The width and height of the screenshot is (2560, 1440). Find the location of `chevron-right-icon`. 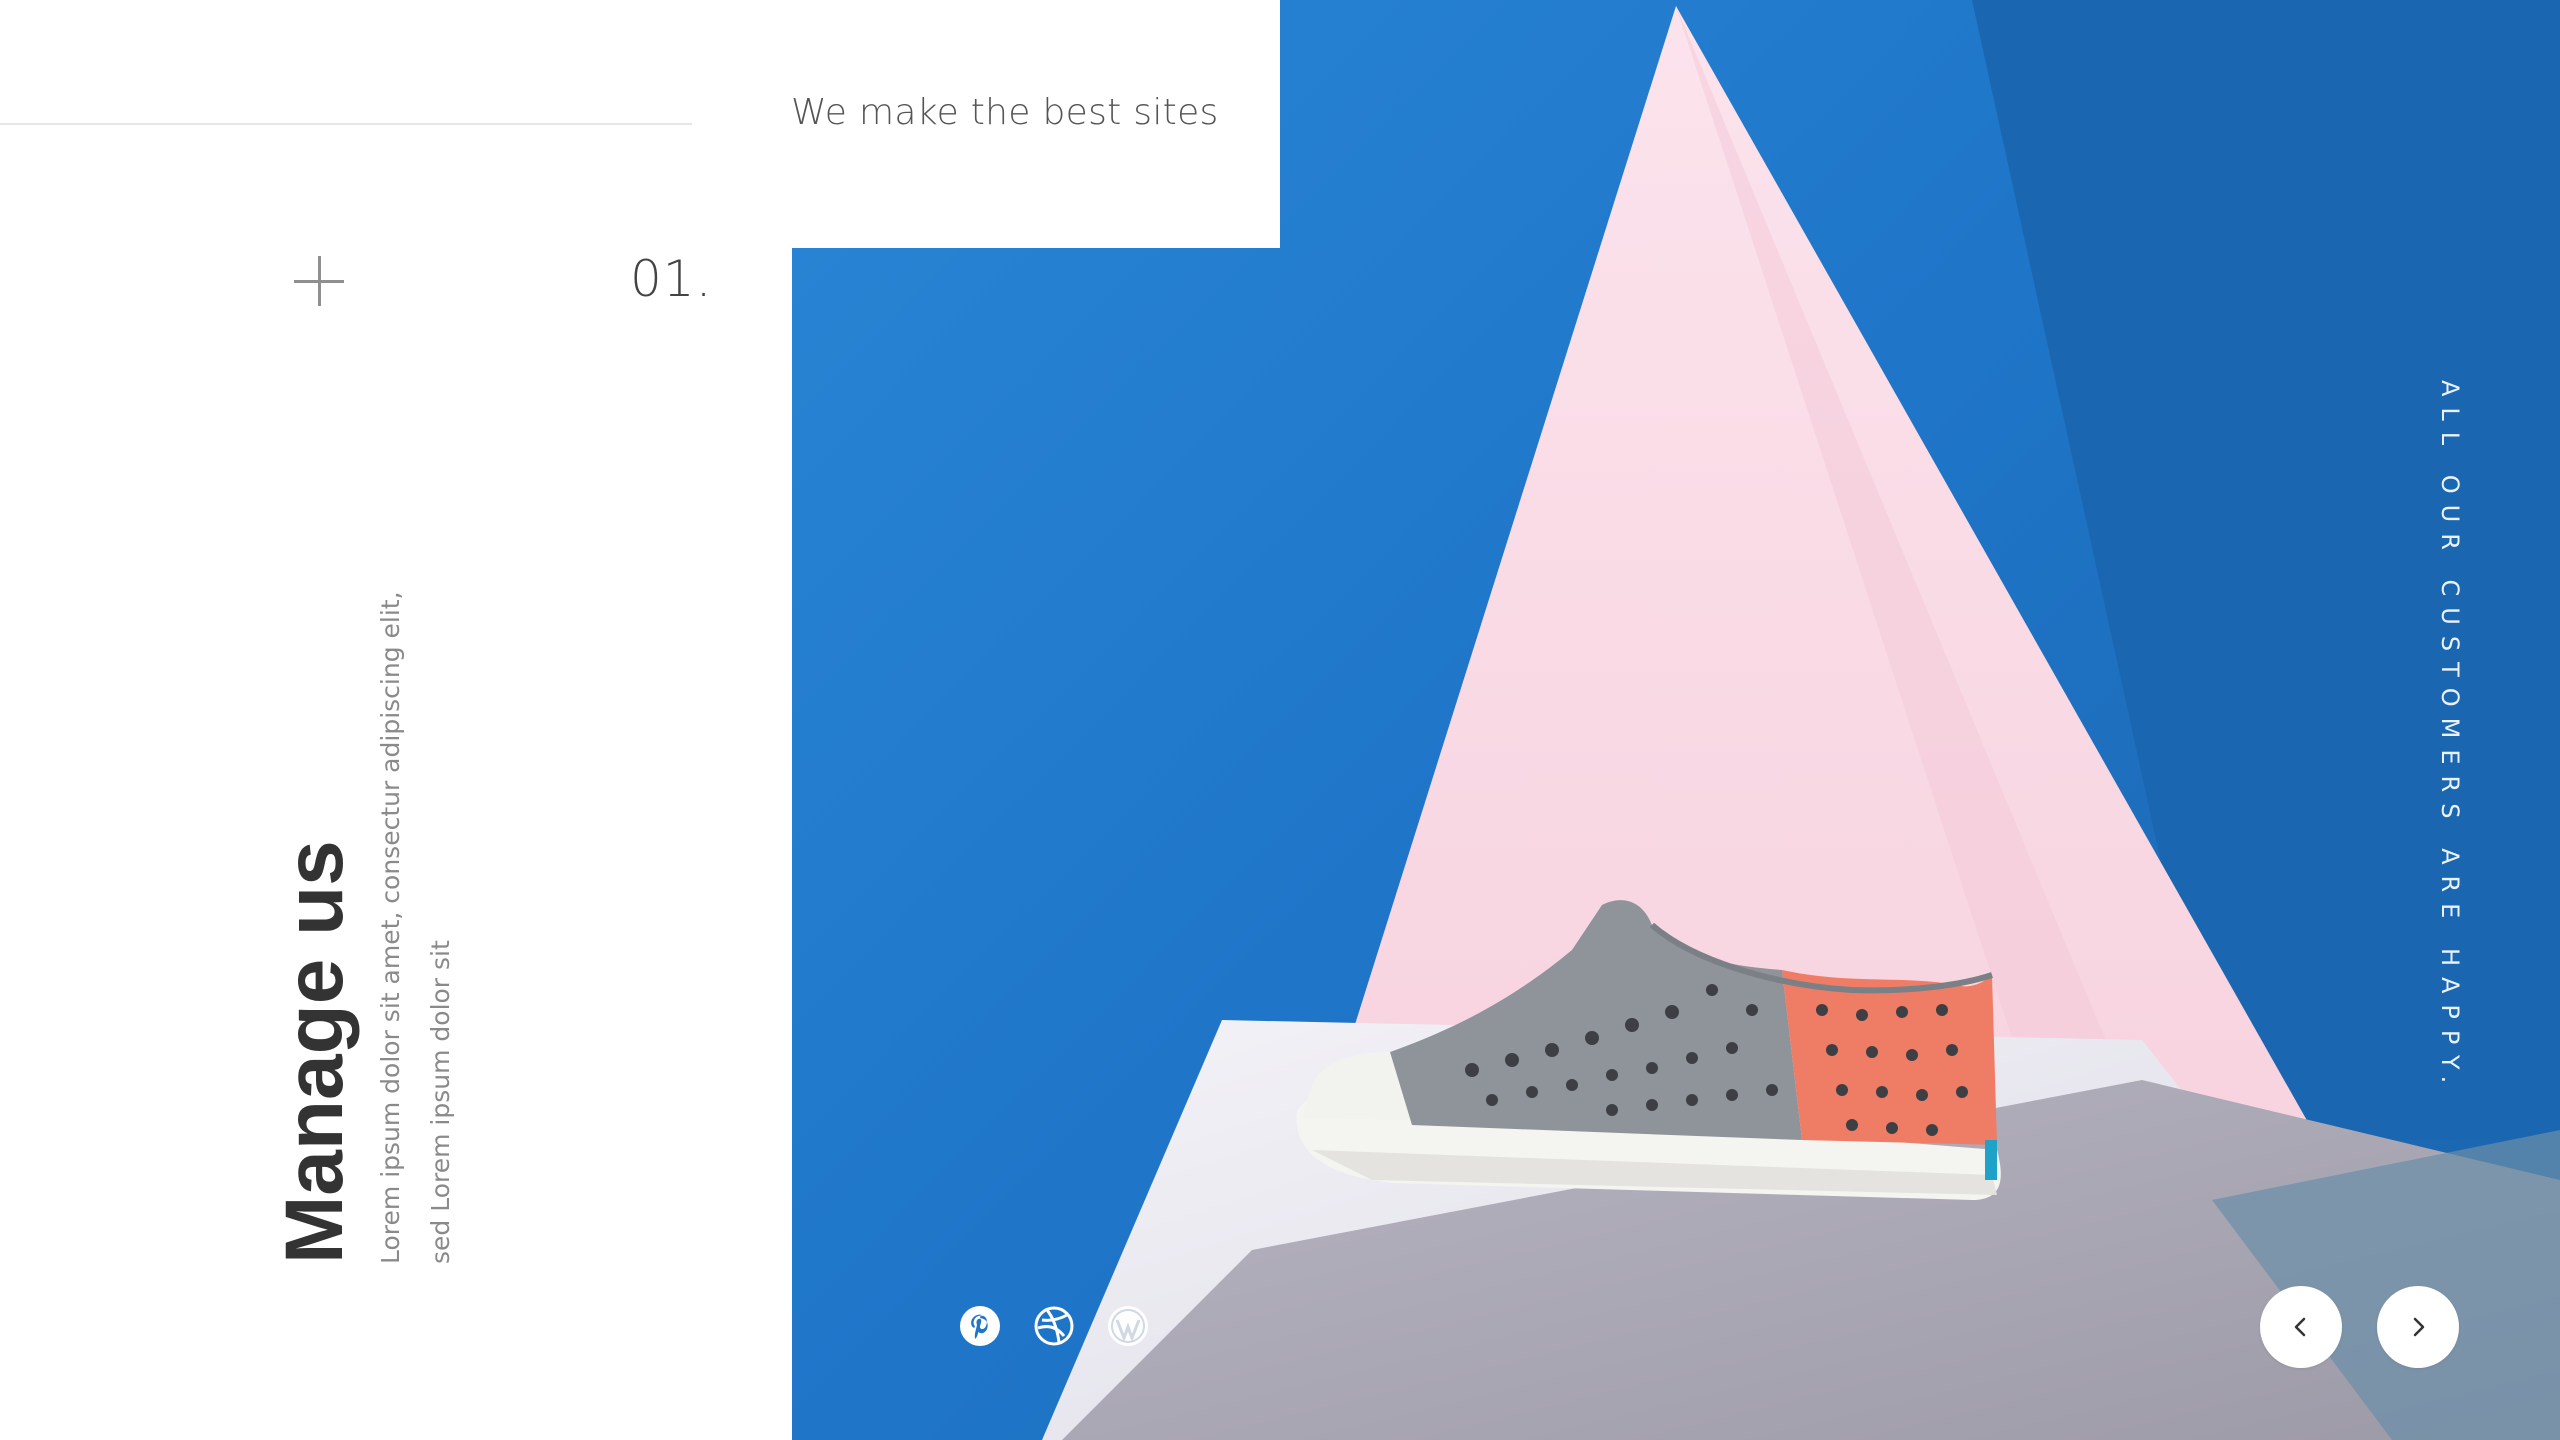

chevron-right-icon is located at coordinates (2419, 1327).